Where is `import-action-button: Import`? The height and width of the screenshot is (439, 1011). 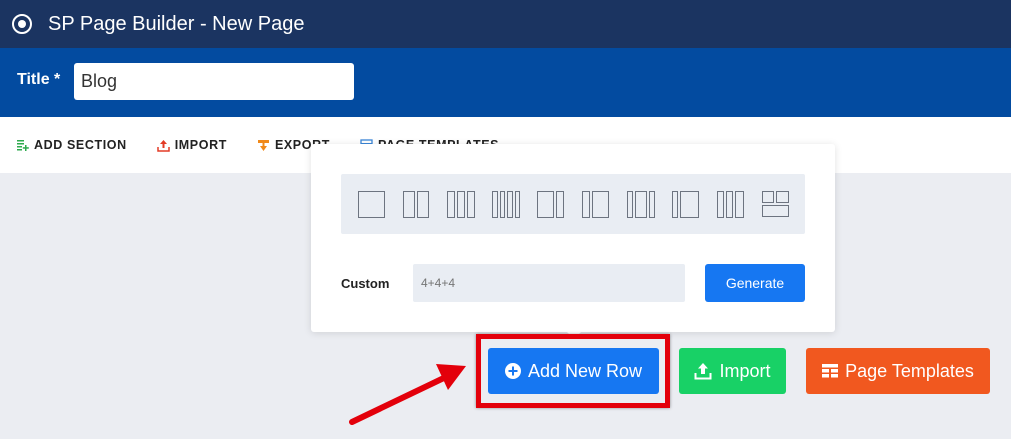 import-action-button: Import is located at coordinates (732, 371).